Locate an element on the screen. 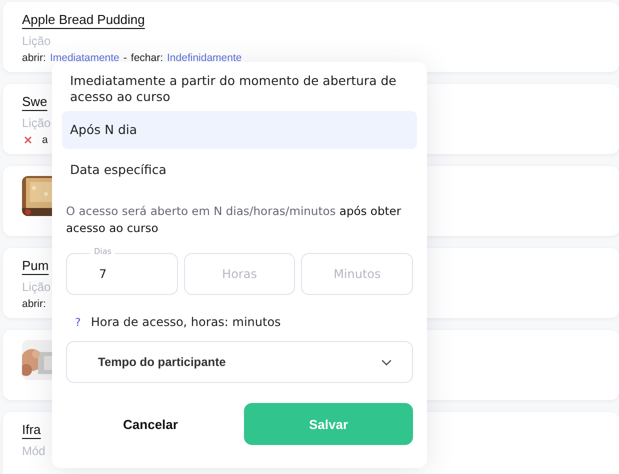 The image size is (619, 474). cancel-button: Cancelar is located at coordinates (150, 424).